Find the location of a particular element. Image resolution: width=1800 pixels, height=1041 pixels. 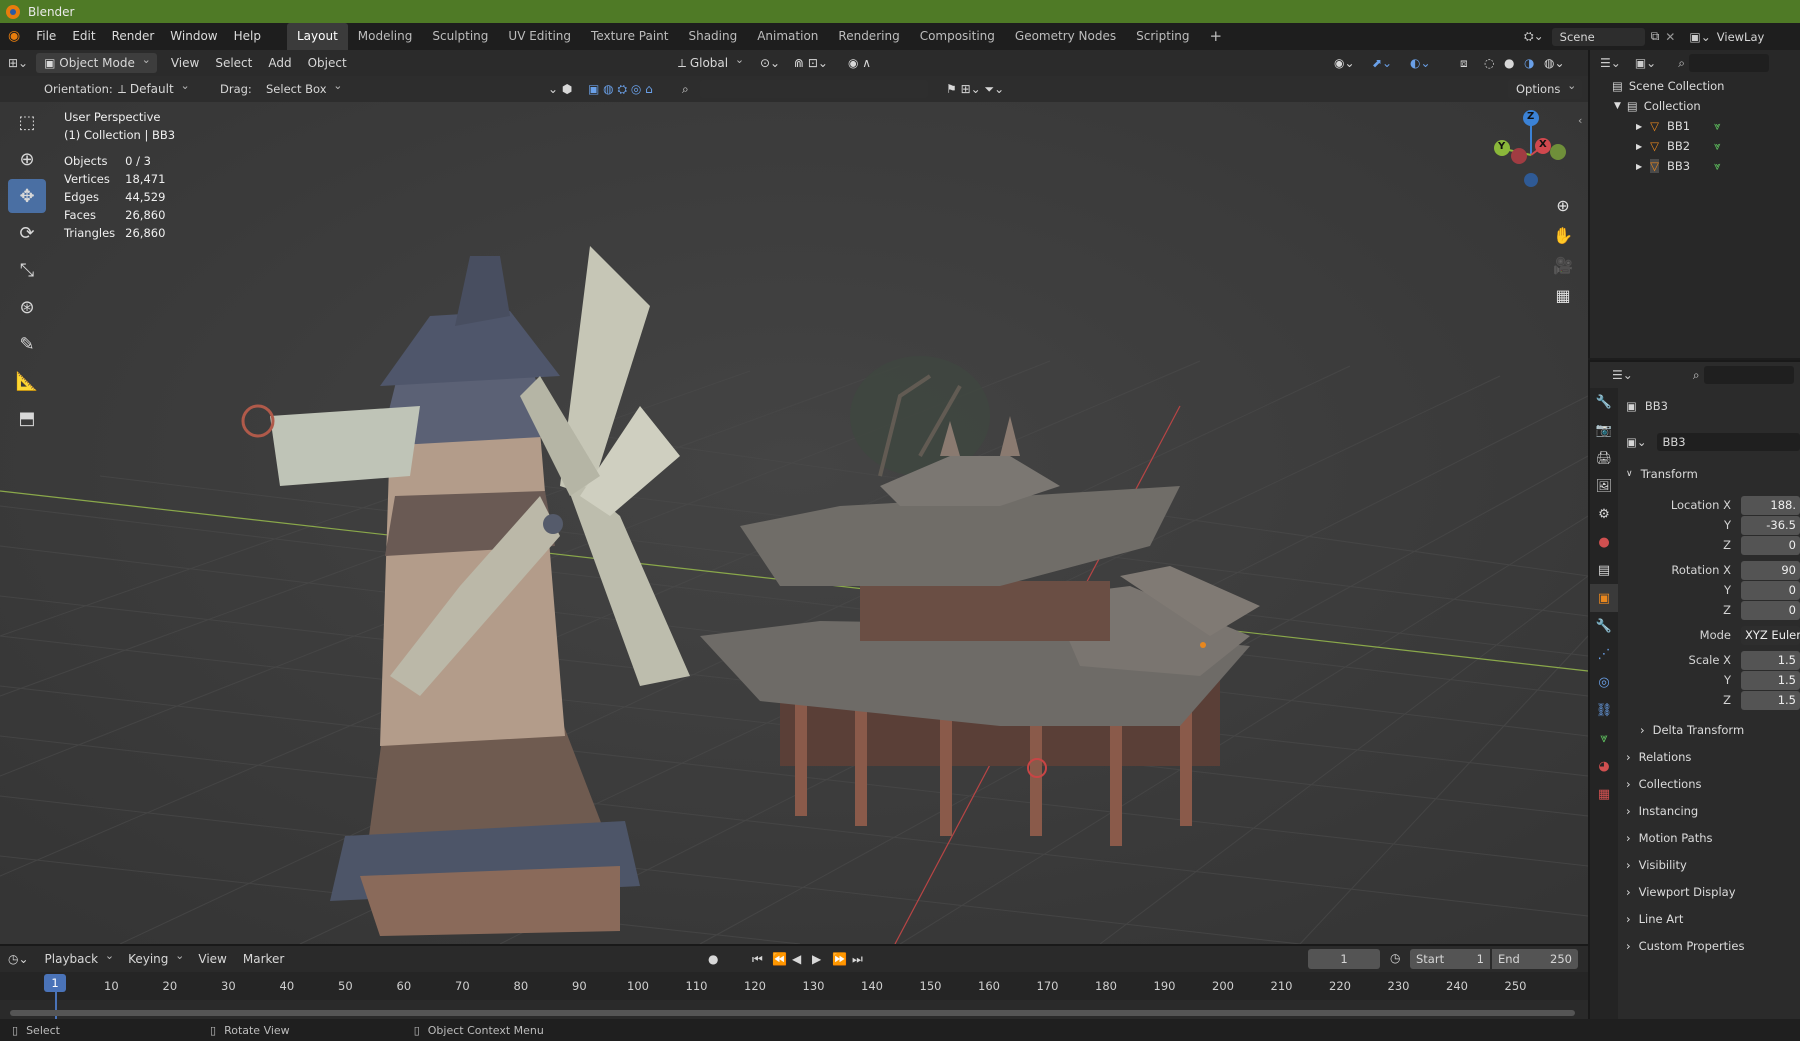

tab-geometry-nodes: Geometry Nodes is located at coordinates (1065, 36).